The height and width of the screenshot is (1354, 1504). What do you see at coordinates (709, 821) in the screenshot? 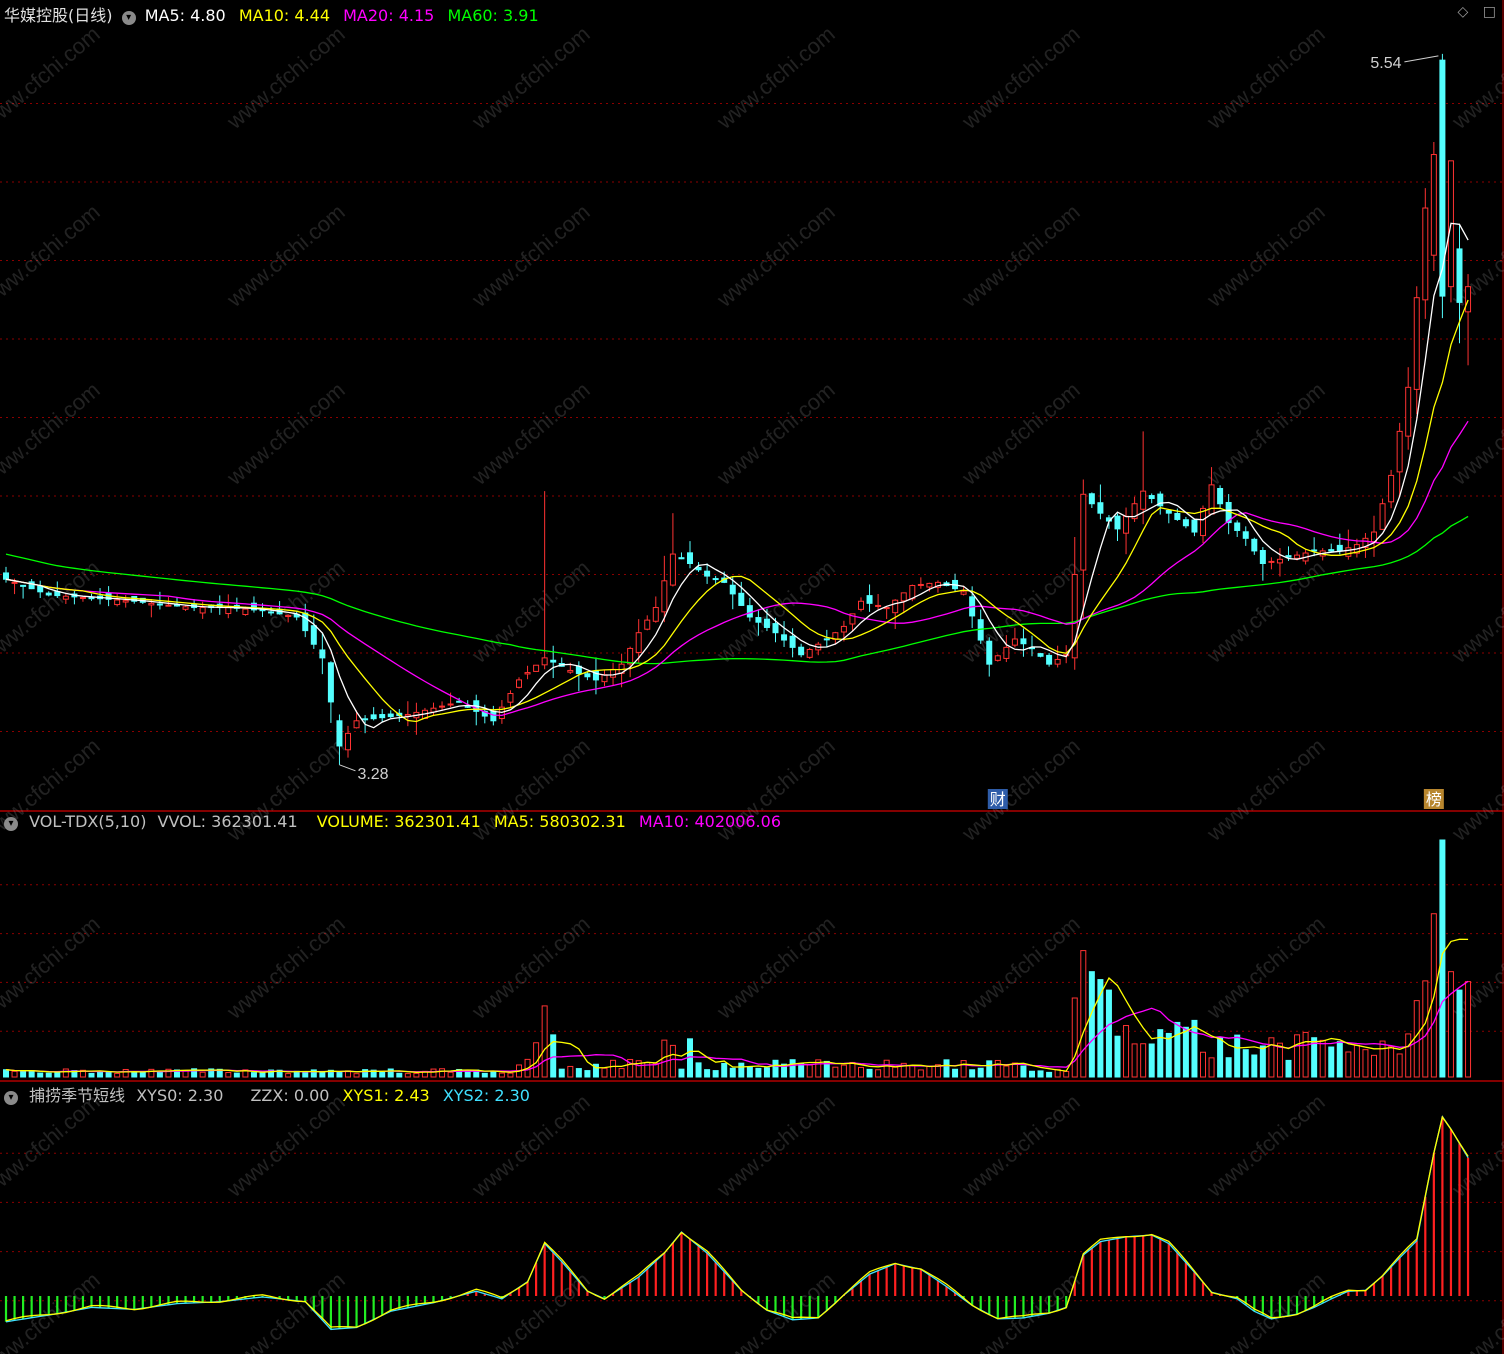
I see `volume-ma10-label: MA10: 402006.06` at bounding box center [709, 821].